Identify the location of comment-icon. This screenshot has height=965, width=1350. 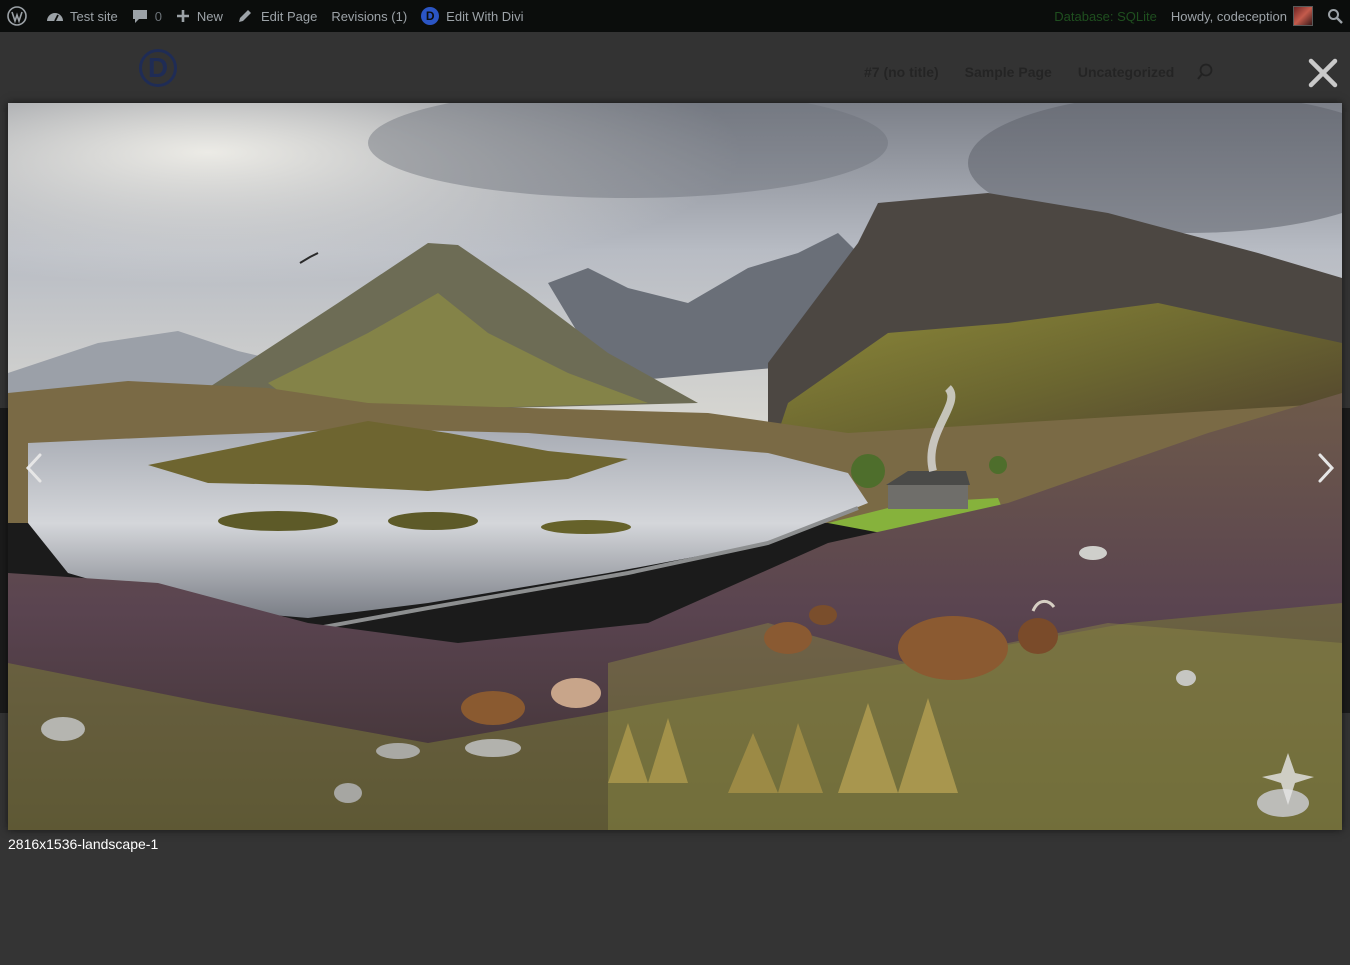
(139, 16).